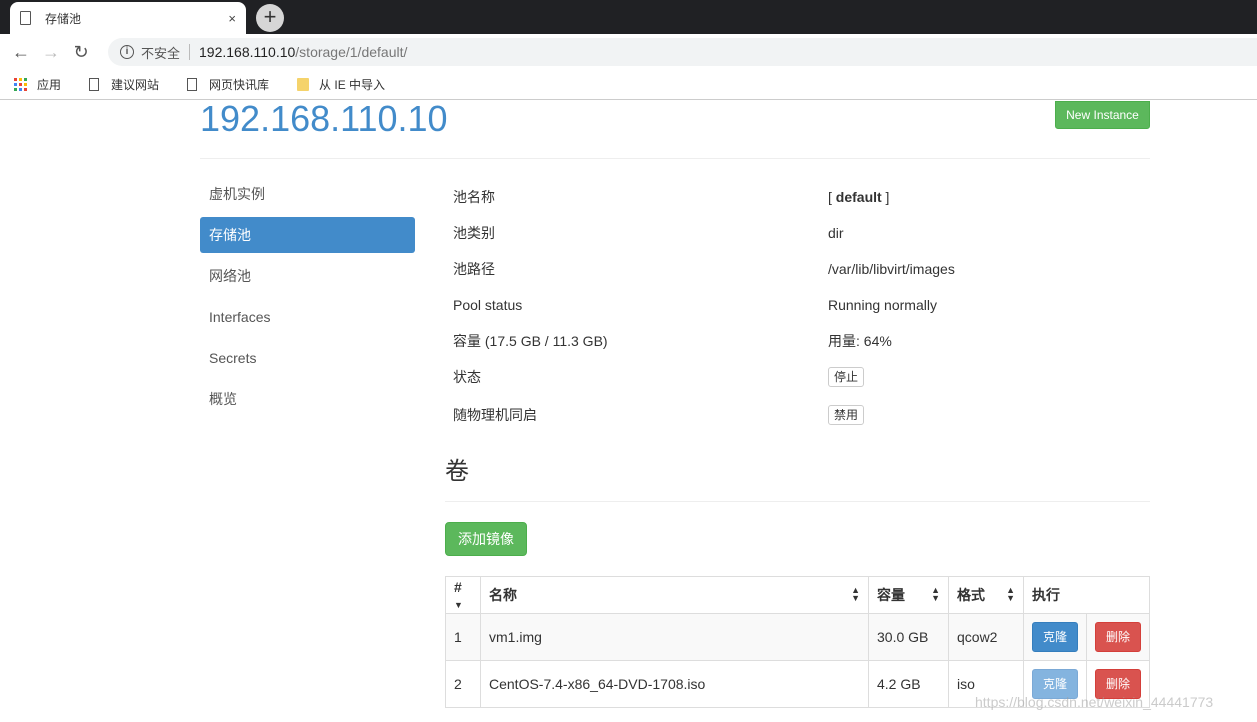  I want to click on usage-value: 用量: 64%, so click(860, 341).